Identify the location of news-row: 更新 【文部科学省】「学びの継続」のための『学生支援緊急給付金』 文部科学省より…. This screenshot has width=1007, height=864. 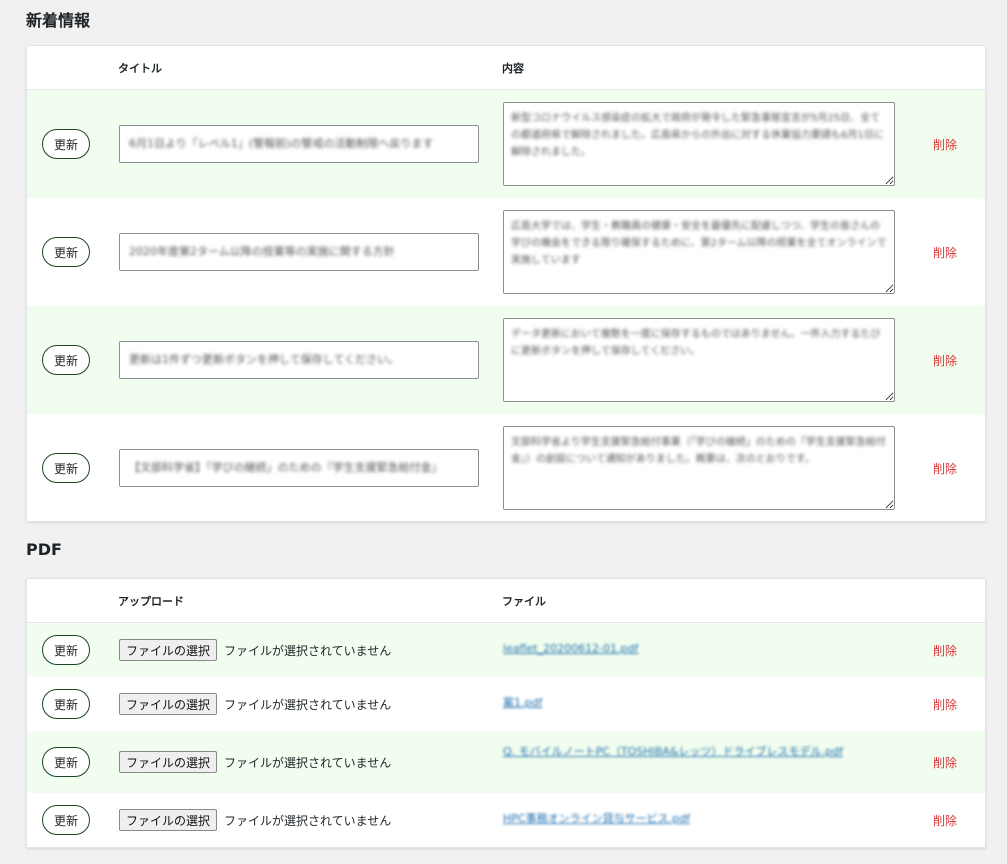
(506, 468).